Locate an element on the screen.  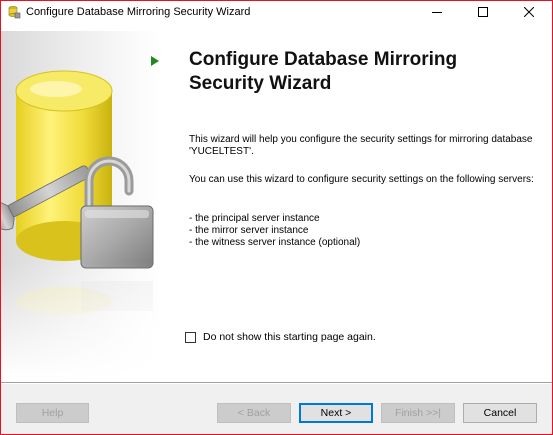
illustration-fade is located at coordinates (81, 320).